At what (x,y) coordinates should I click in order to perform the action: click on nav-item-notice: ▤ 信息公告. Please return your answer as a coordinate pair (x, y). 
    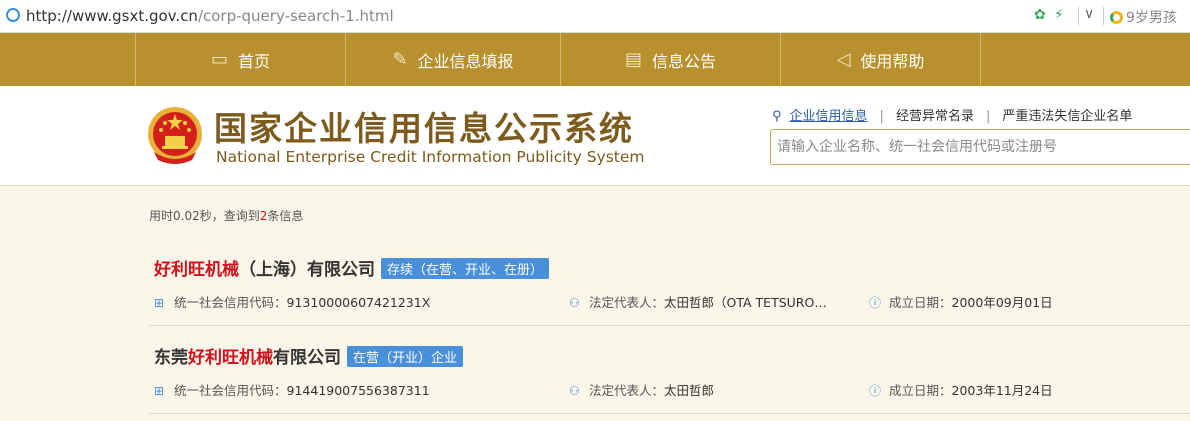
    Looking at the image, I should click on (670, 59).